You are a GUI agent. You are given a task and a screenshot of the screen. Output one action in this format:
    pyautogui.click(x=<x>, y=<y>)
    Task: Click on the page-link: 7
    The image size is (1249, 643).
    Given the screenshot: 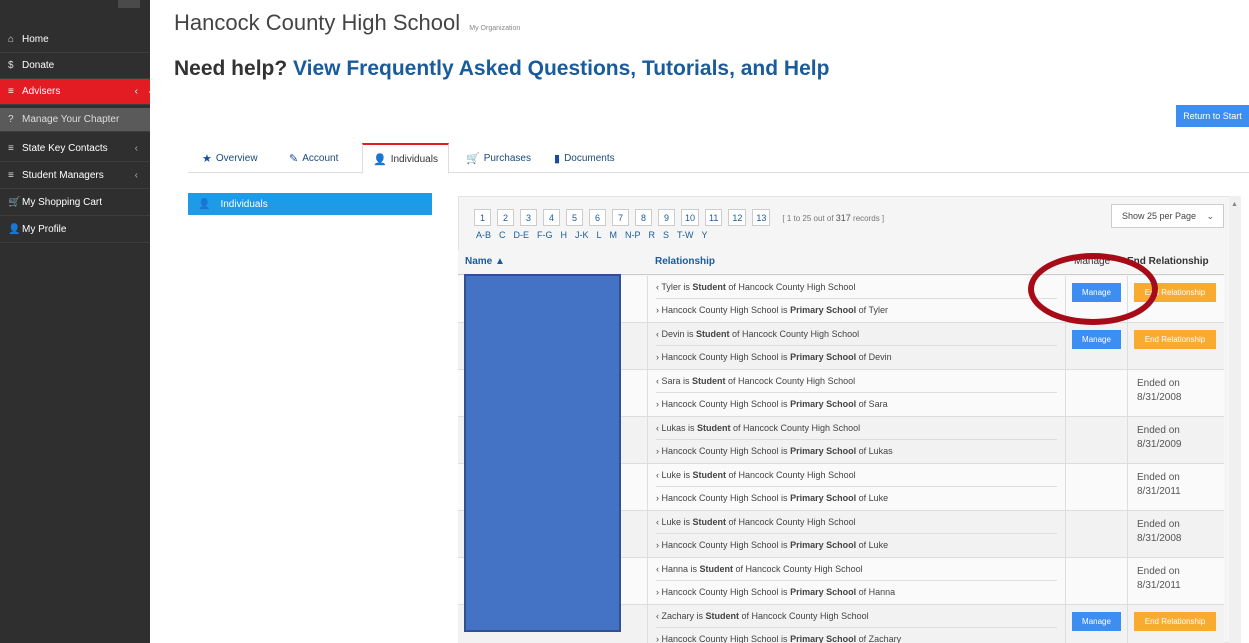 What is the action you would take?
    pyautogui.click(x=620, y=217)
    